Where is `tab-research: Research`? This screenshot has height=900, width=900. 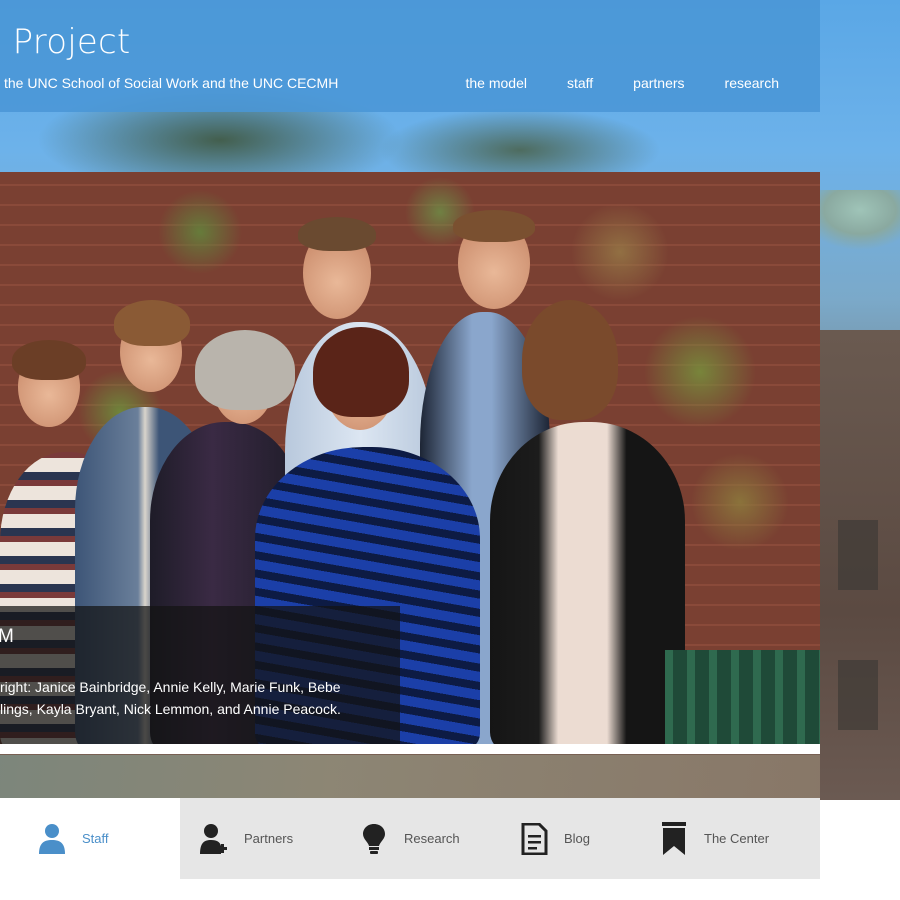 tab-research: Research is located at coordinates (420, 838).